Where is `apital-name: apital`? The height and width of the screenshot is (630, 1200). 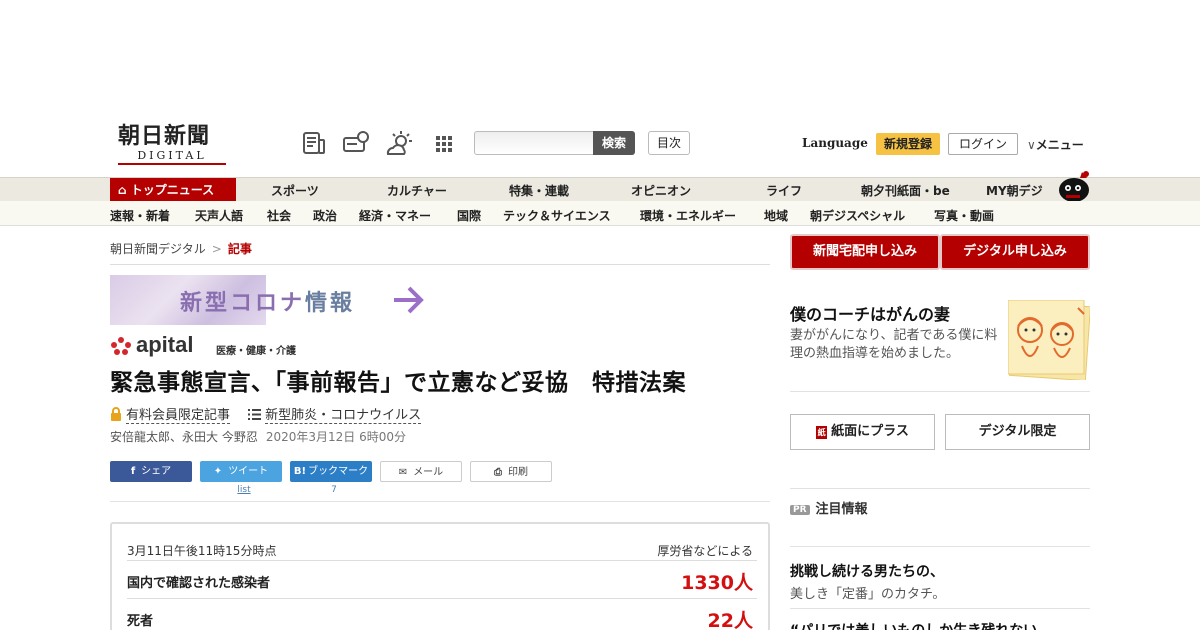
apital-name: apital is located at coordinates (165, 344).